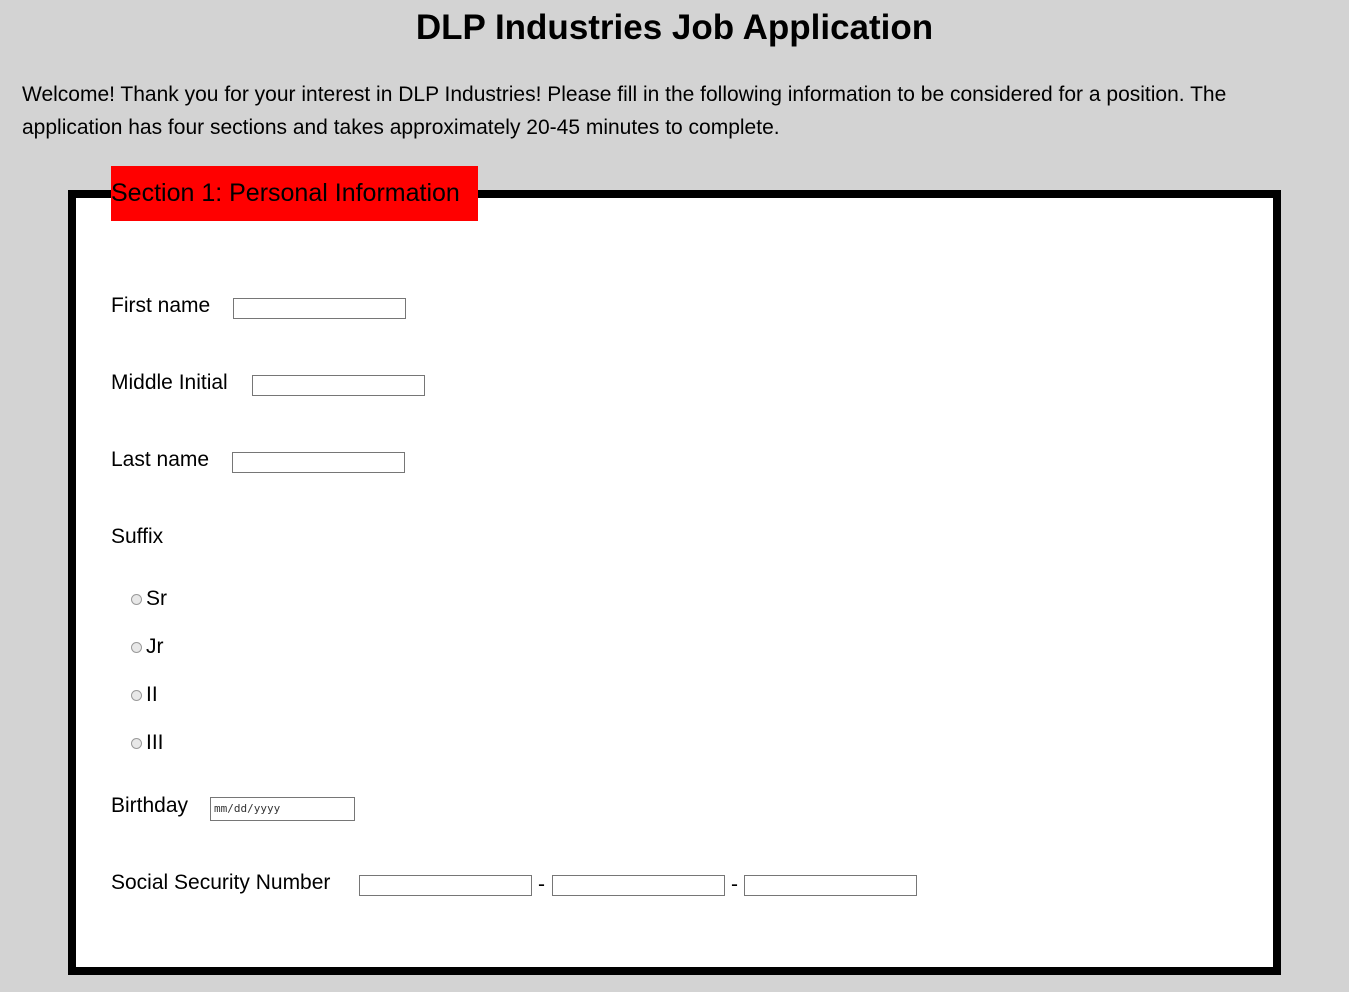  Describe the element at coordinates (318, 462) in the screenshot. I see `last-name-input` at that location.